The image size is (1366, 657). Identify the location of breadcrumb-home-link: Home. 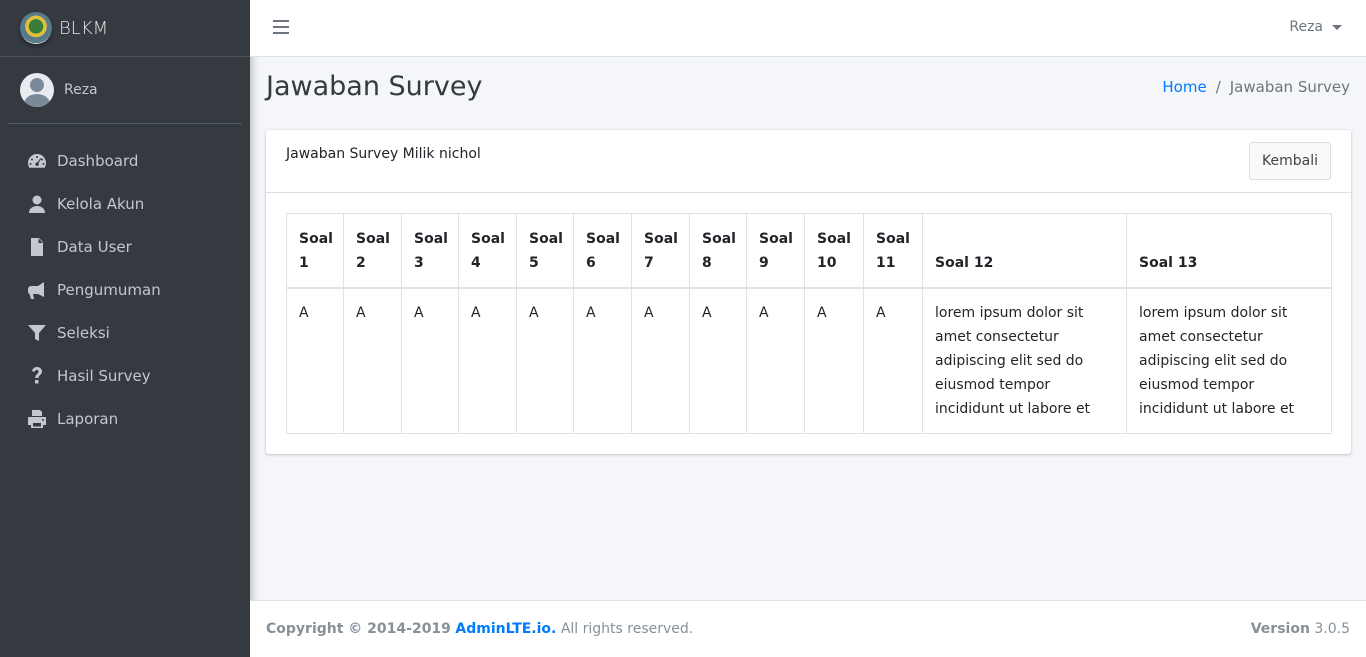
(1184, 87).